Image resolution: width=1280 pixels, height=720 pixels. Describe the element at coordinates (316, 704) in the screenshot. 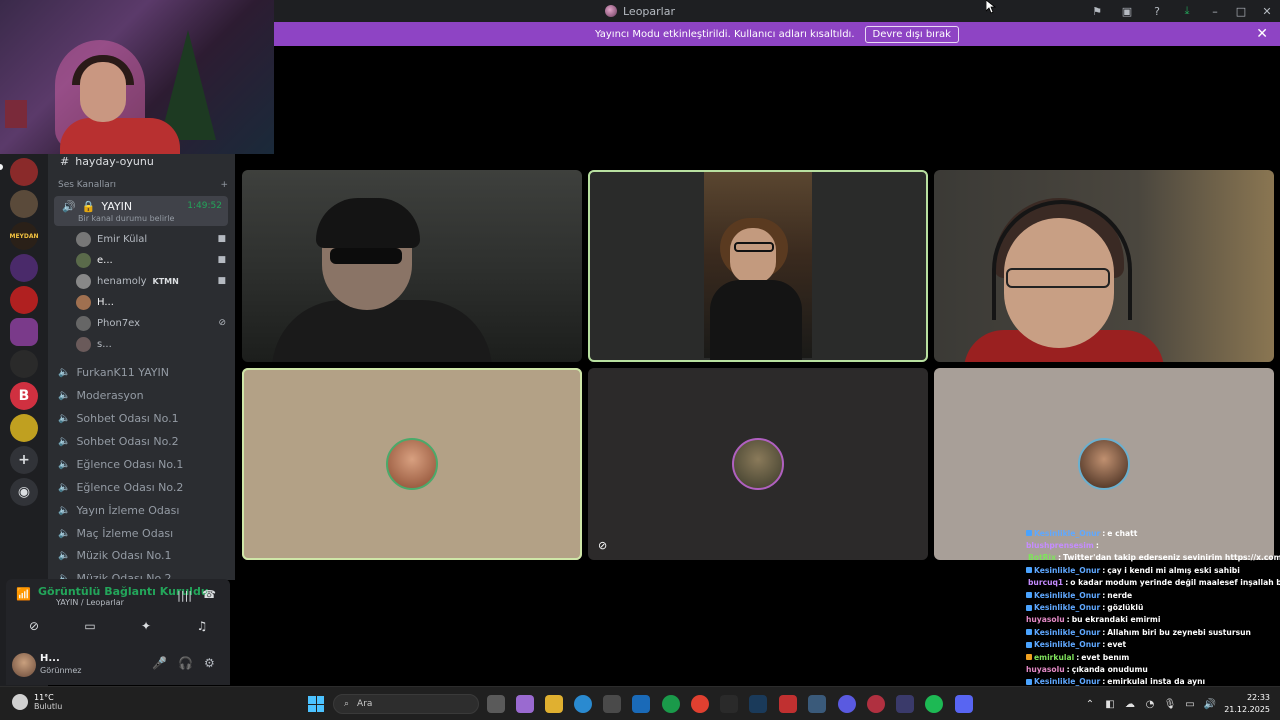

I see `start-button` at that location.